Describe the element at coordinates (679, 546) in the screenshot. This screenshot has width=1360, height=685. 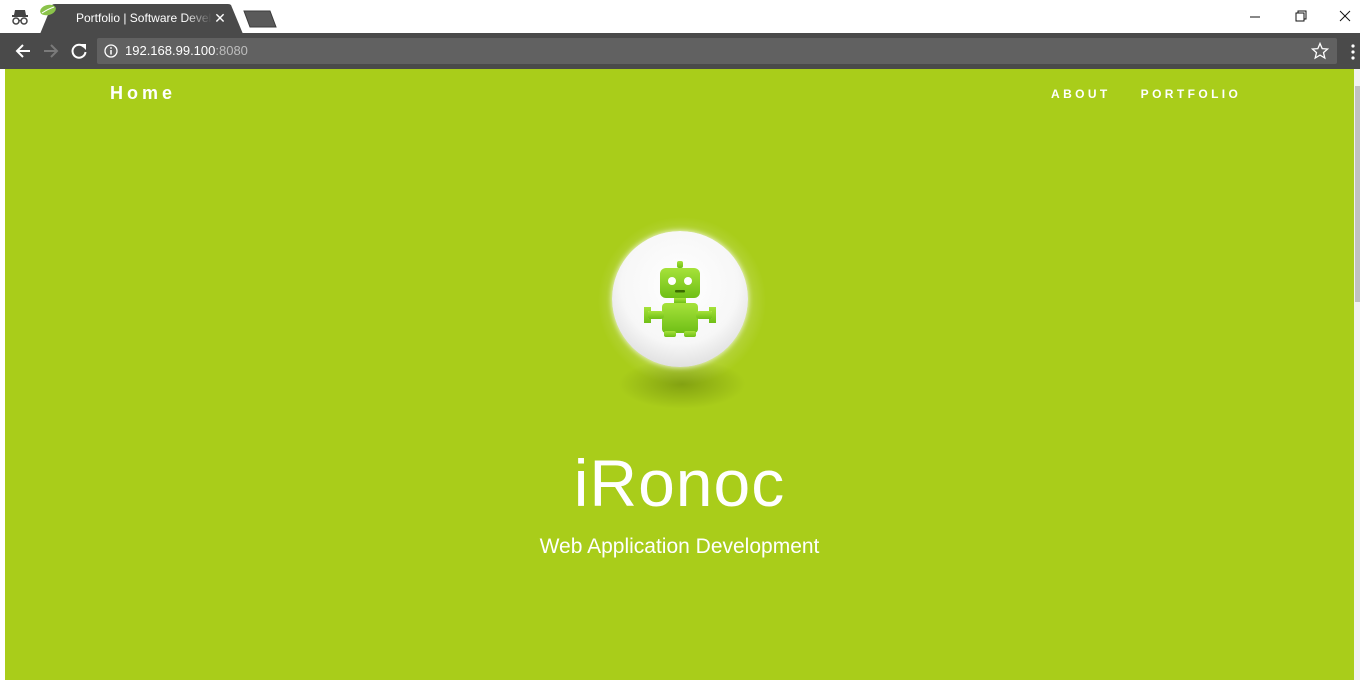
I see `hero-subtitle: Web Application Development` at that location.